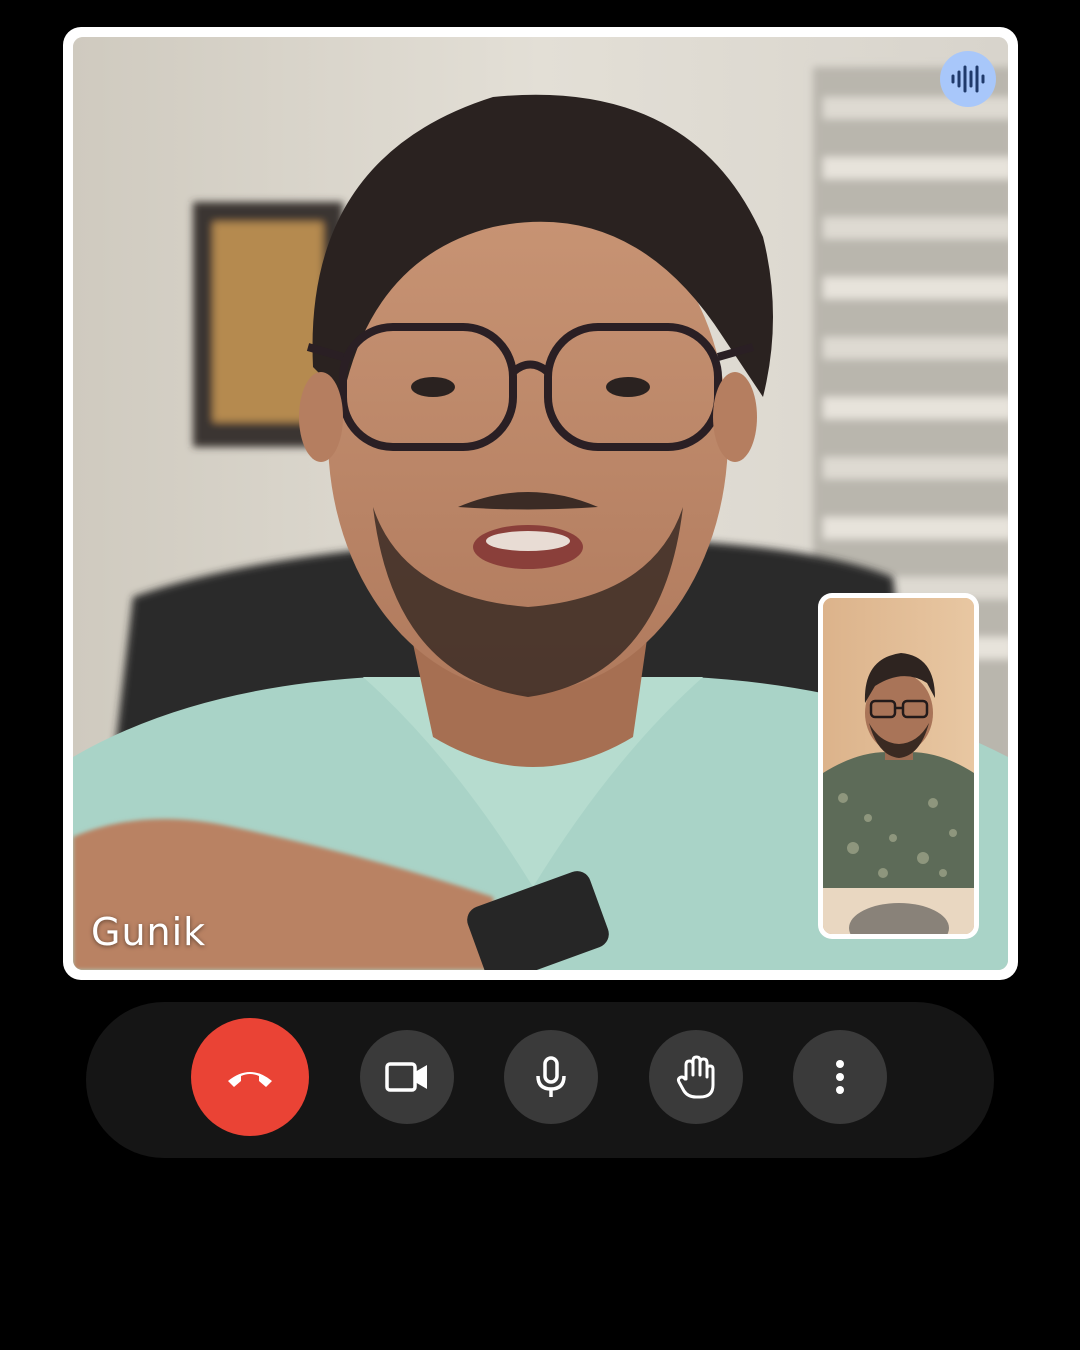 The image size is (1080, 1350). I want to click on self-view-tile, so click(898, 766).